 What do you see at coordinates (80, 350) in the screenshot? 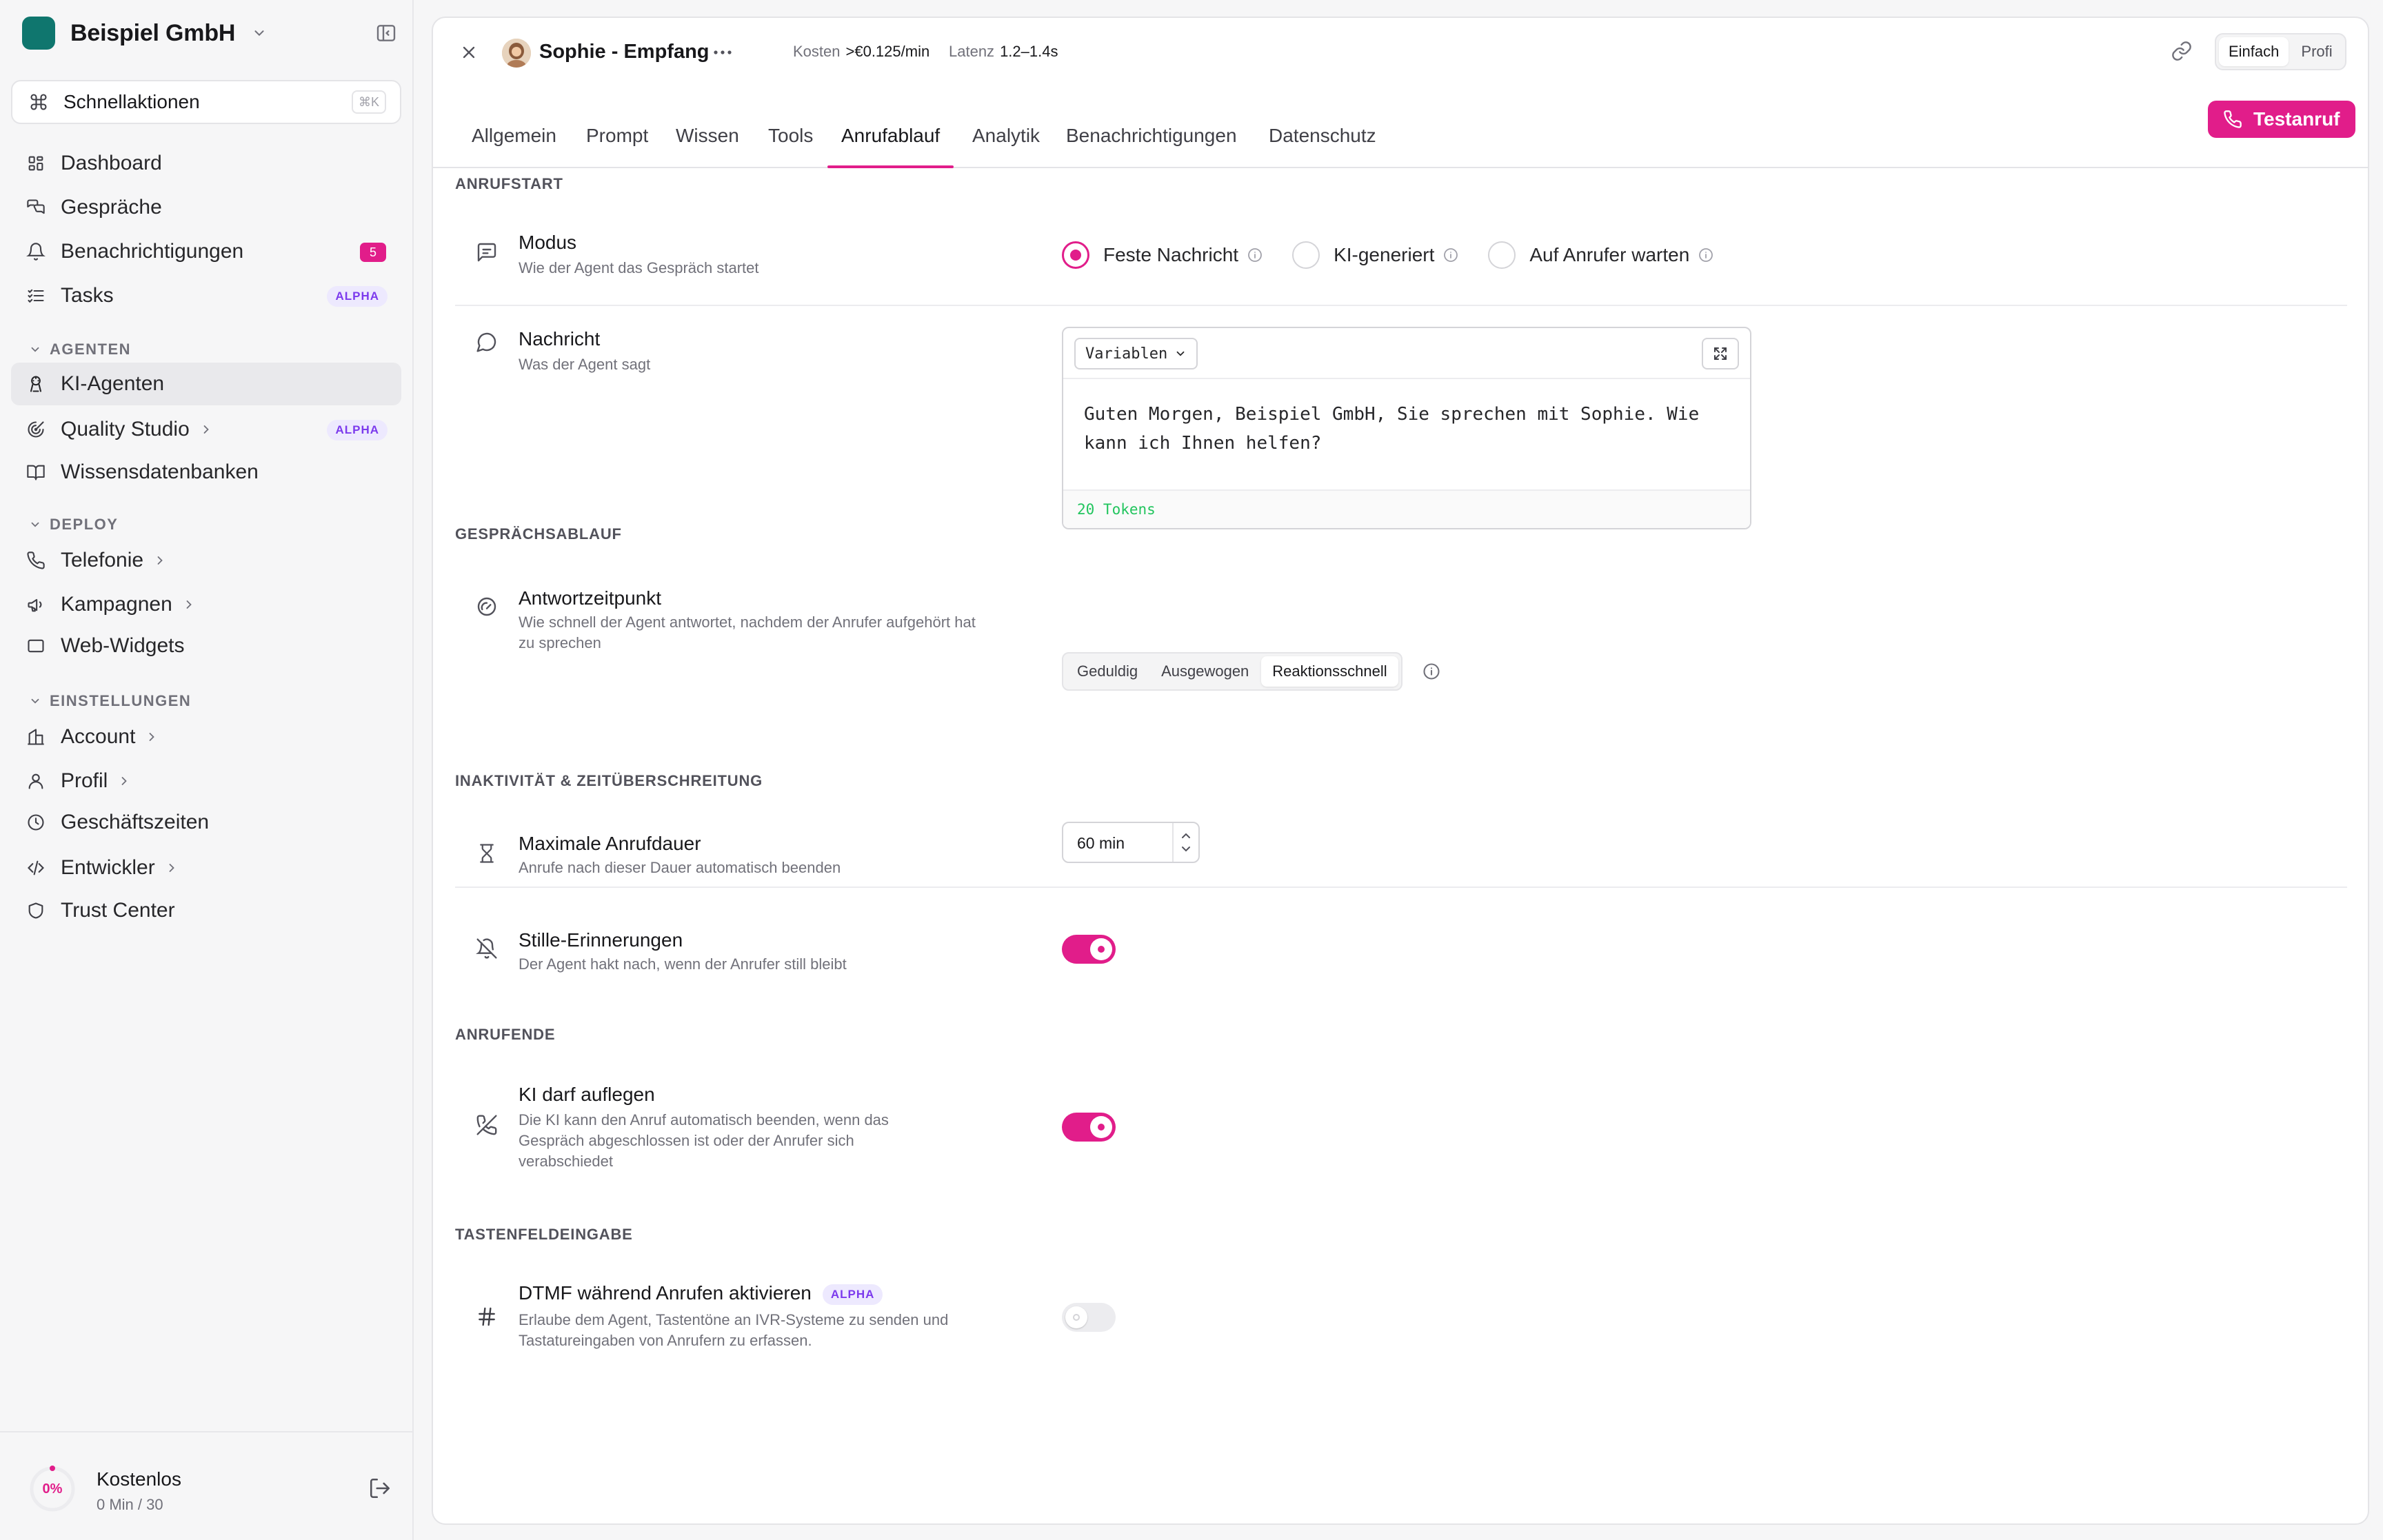
I see `nav-section-agents: AGENTEN` at bounding box center [80, 350].